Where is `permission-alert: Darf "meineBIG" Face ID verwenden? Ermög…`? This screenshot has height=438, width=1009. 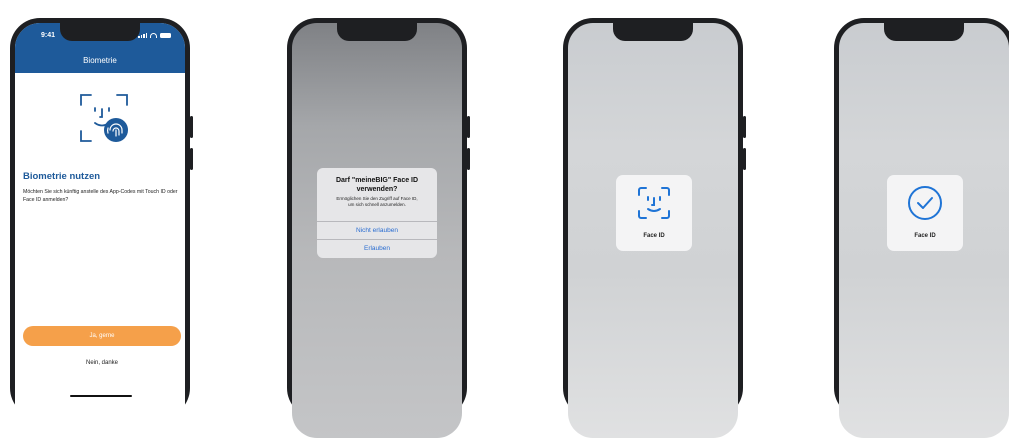
permission-alert: Darf "meineBIG" Face ID verwenden? Ermög… is located at coordinates (377, 213).